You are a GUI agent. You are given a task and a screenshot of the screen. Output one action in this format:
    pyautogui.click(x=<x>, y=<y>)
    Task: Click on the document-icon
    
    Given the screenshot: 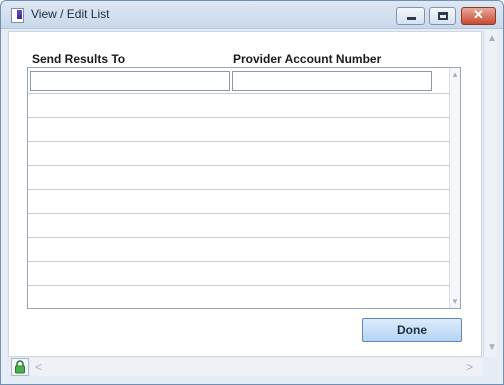 What is the action you would take?
    pyautogui.click(x=17, y=15)
    